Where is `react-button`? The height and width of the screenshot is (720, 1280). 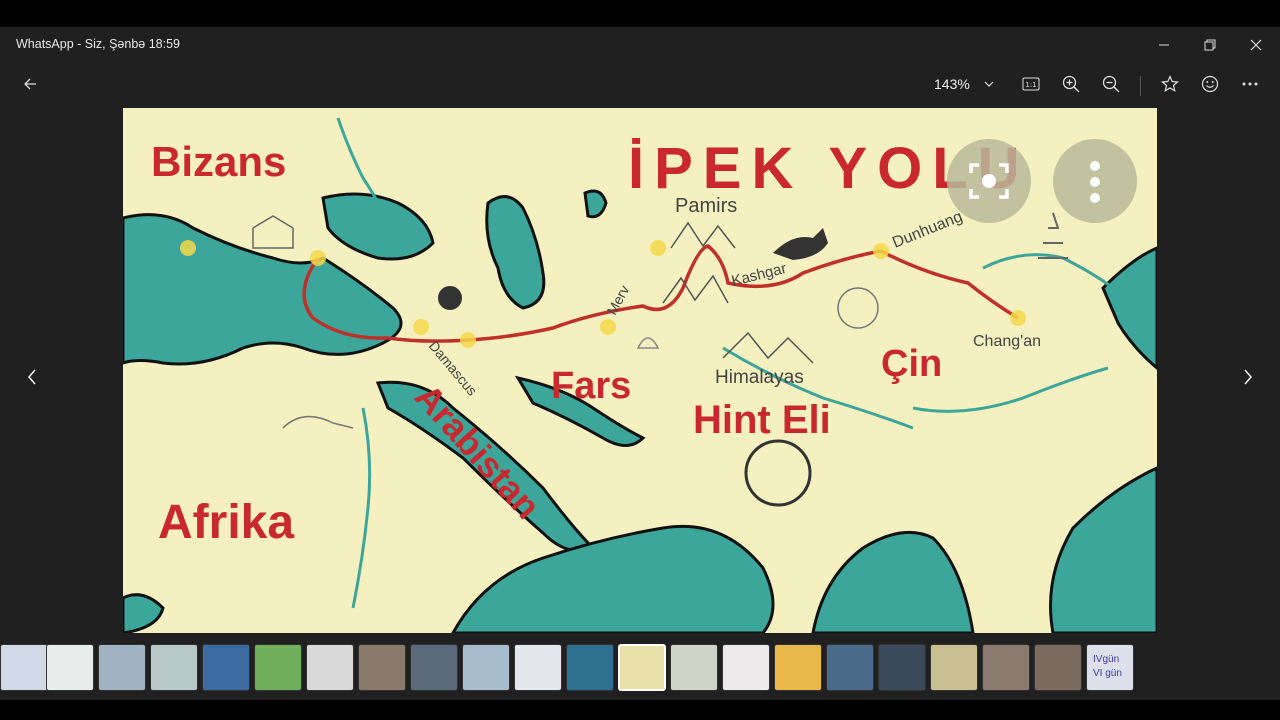
react-button is located at coordinates (1210, 84).